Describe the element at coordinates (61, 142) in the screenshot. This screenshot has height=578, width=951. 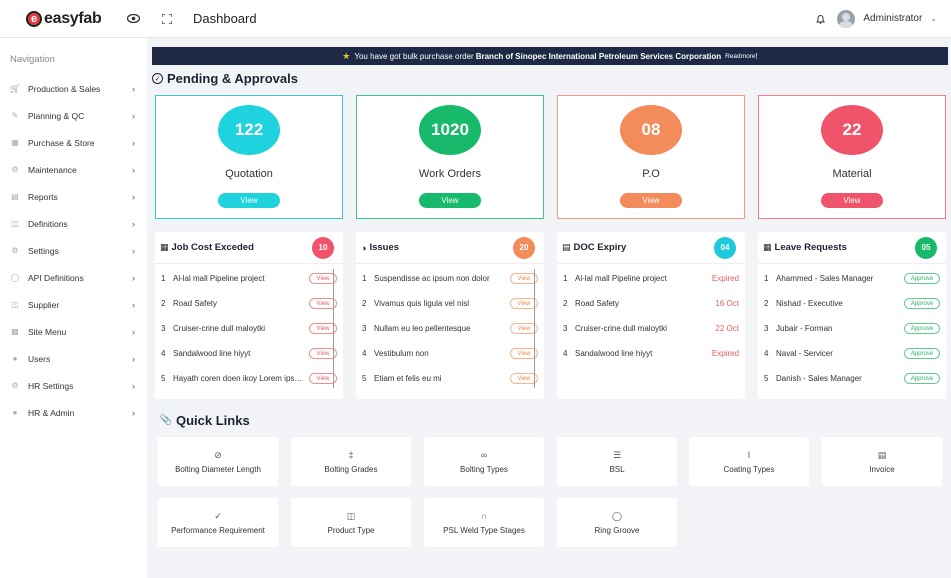
I see `sidebar-item-label: Purchase & Store` at that location.